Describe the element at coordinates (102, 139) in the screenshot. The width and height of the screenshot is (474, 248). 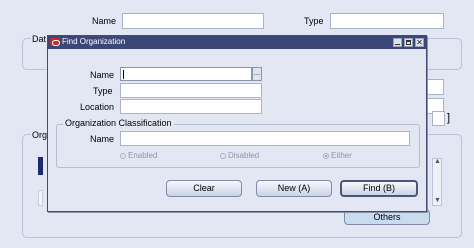
I see `classification-name-label: Name` at that location.